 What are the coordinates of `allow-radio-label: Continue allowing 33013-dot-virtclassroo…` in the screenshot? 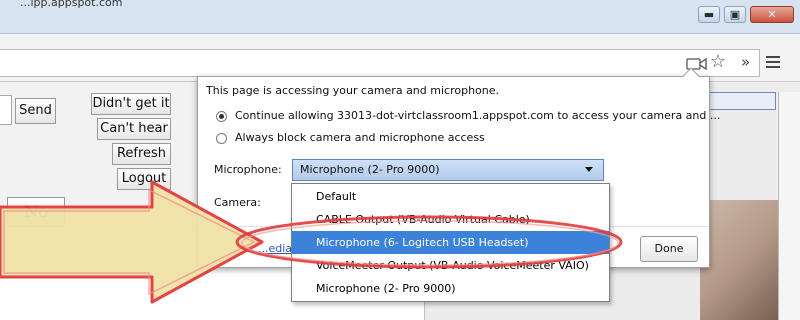 It's located at (477, 115).